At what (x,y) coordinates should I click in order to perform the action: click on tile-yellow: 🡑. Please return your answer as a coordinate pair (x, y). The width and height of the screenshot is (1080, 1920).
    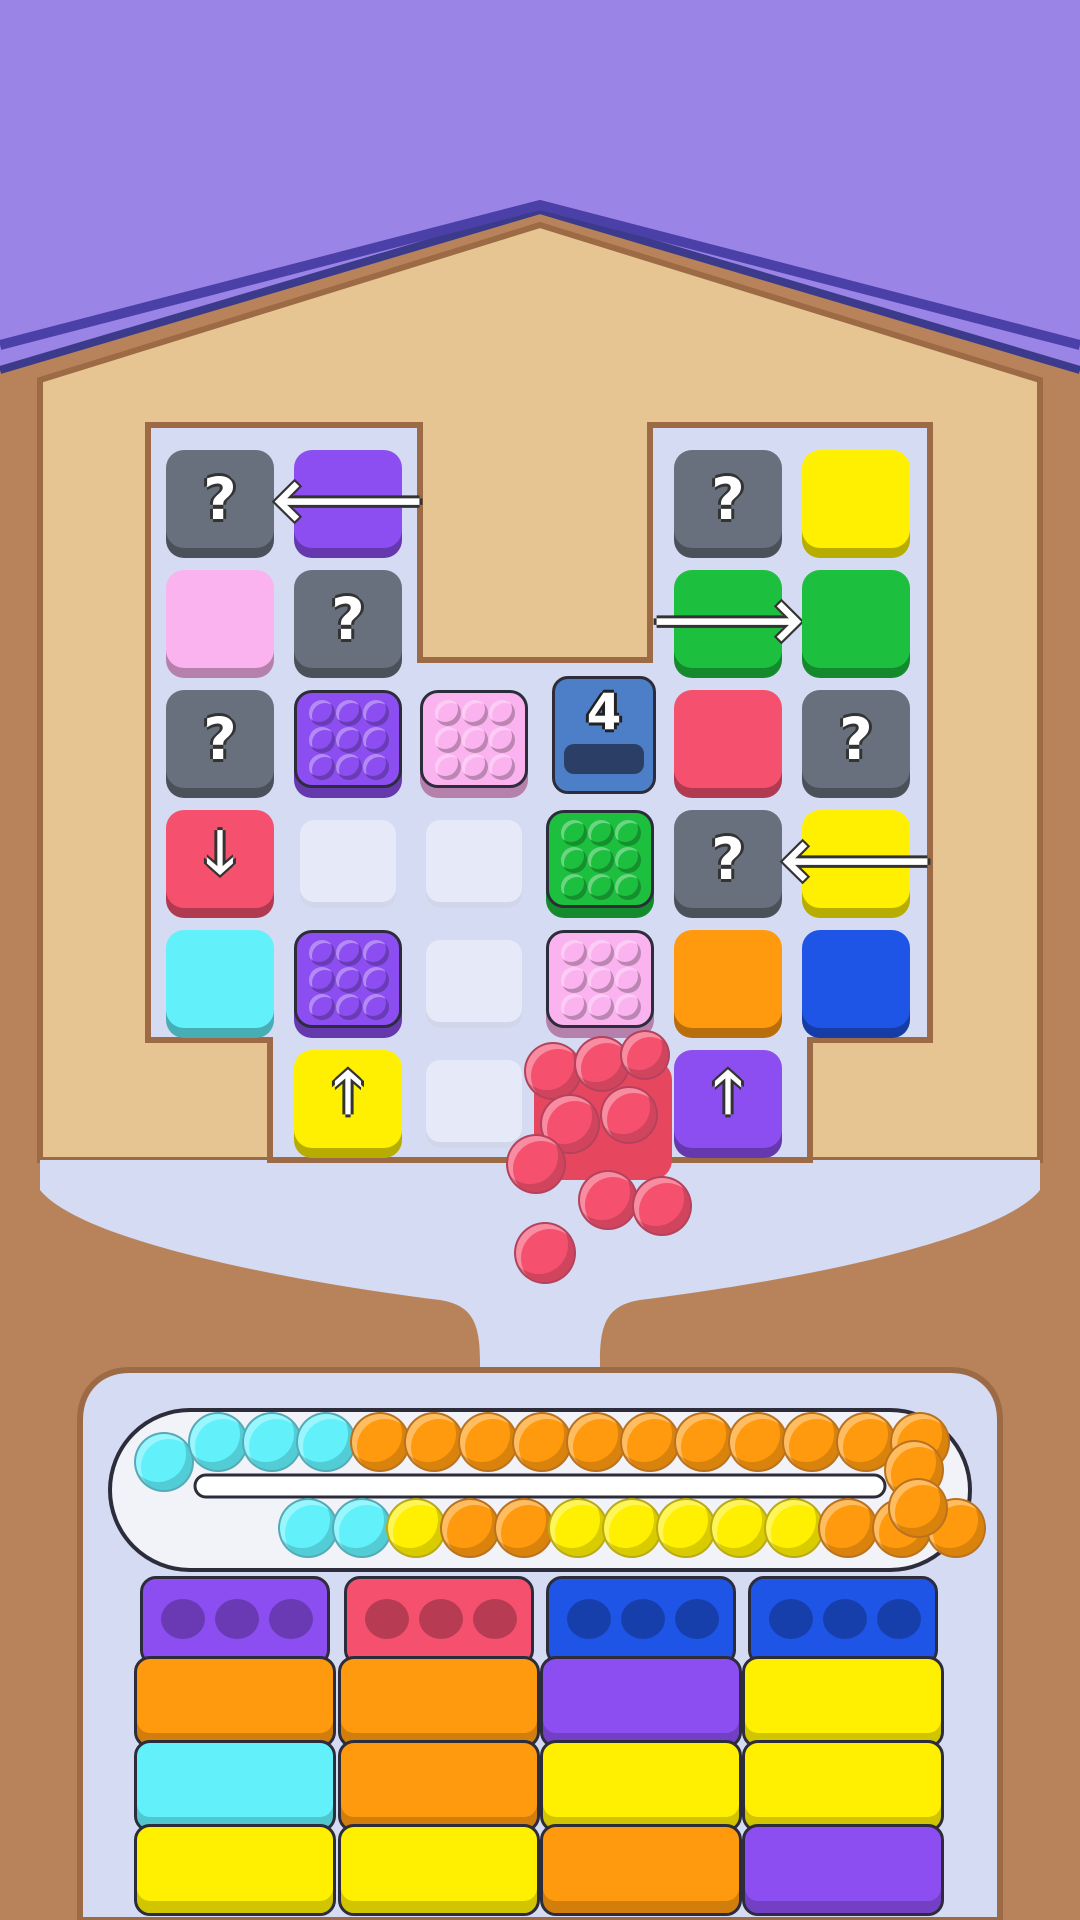
    Looking at the image, I should click on (348, 1104).